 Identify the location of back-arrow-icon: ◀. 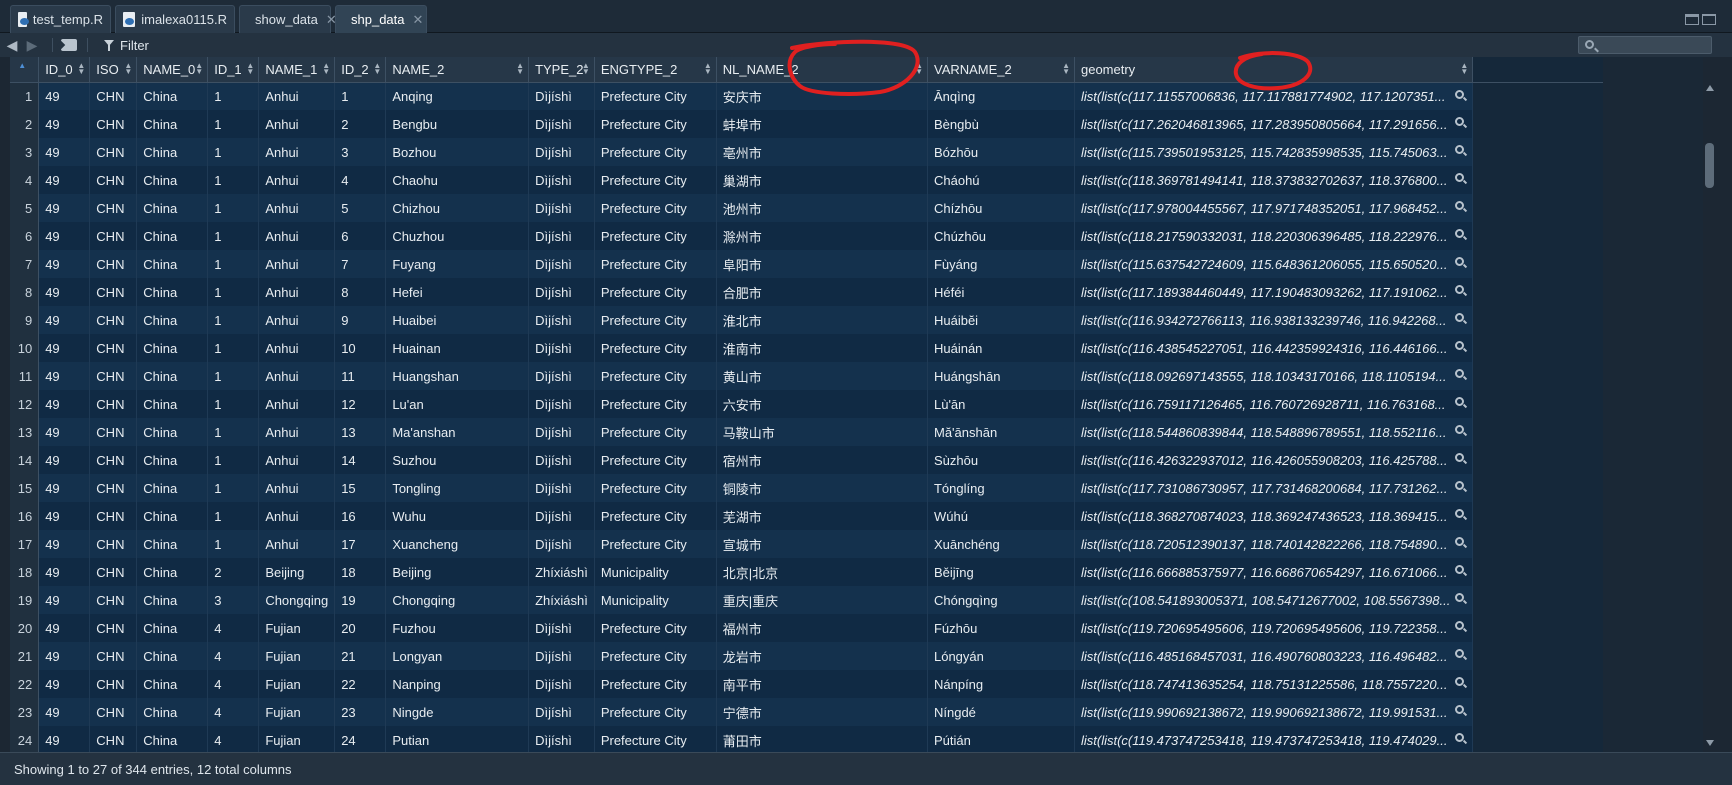
(12, 45).